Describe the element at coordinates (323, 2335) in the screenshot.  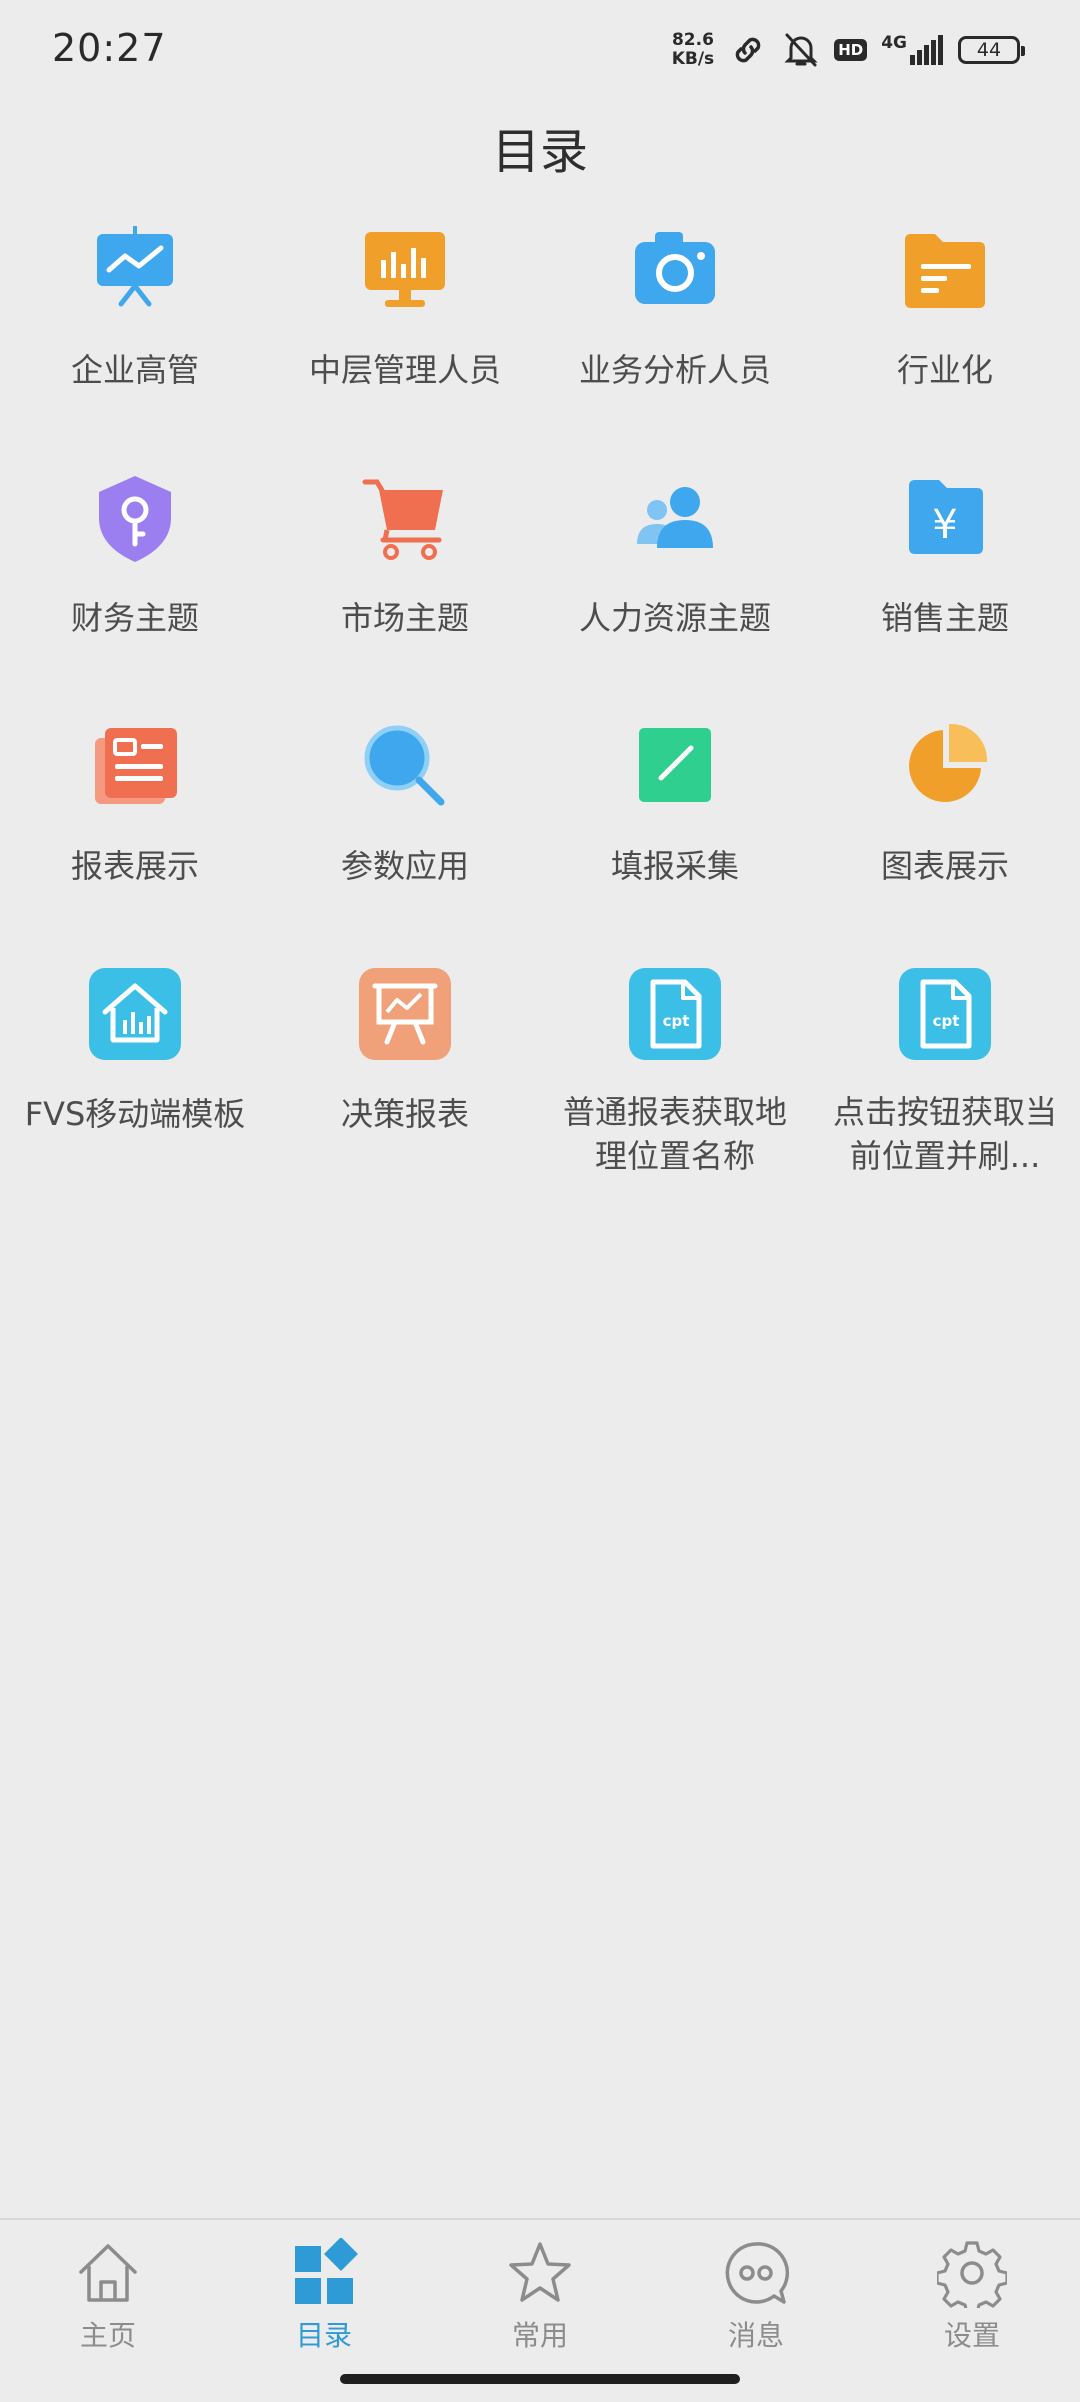
I see `nav-label: 目录` at that location.